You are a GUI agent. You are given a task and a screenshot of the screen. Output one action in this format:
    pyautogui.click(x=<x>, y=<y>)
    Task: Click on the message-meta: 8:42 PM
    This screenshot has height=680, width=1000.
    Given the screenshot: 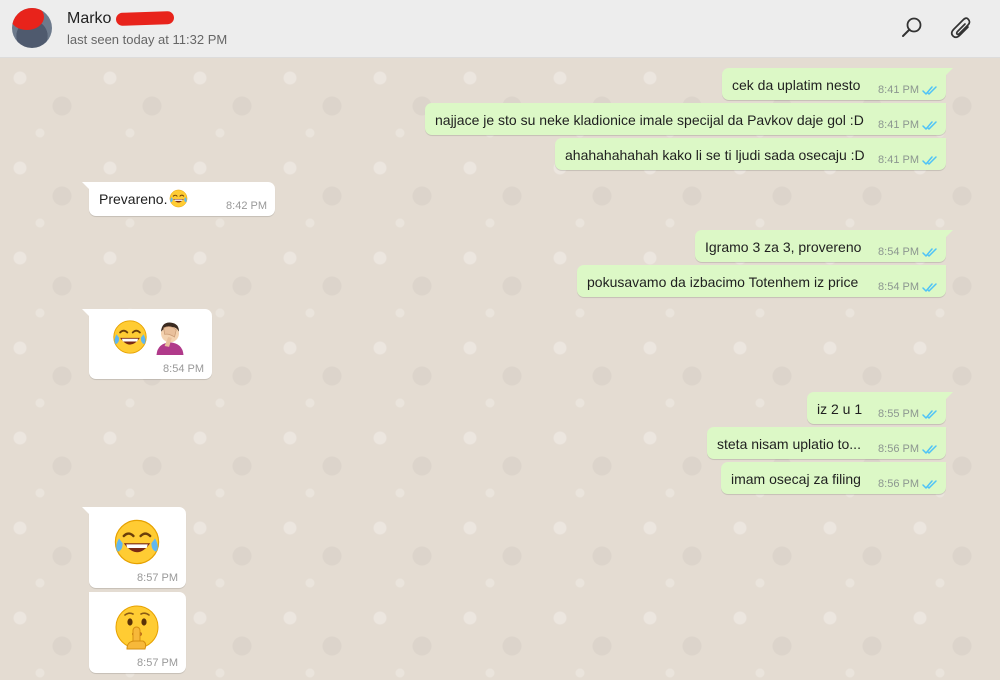 What is the action you would take?
    pyautogui.click(x=246, y=206)
    